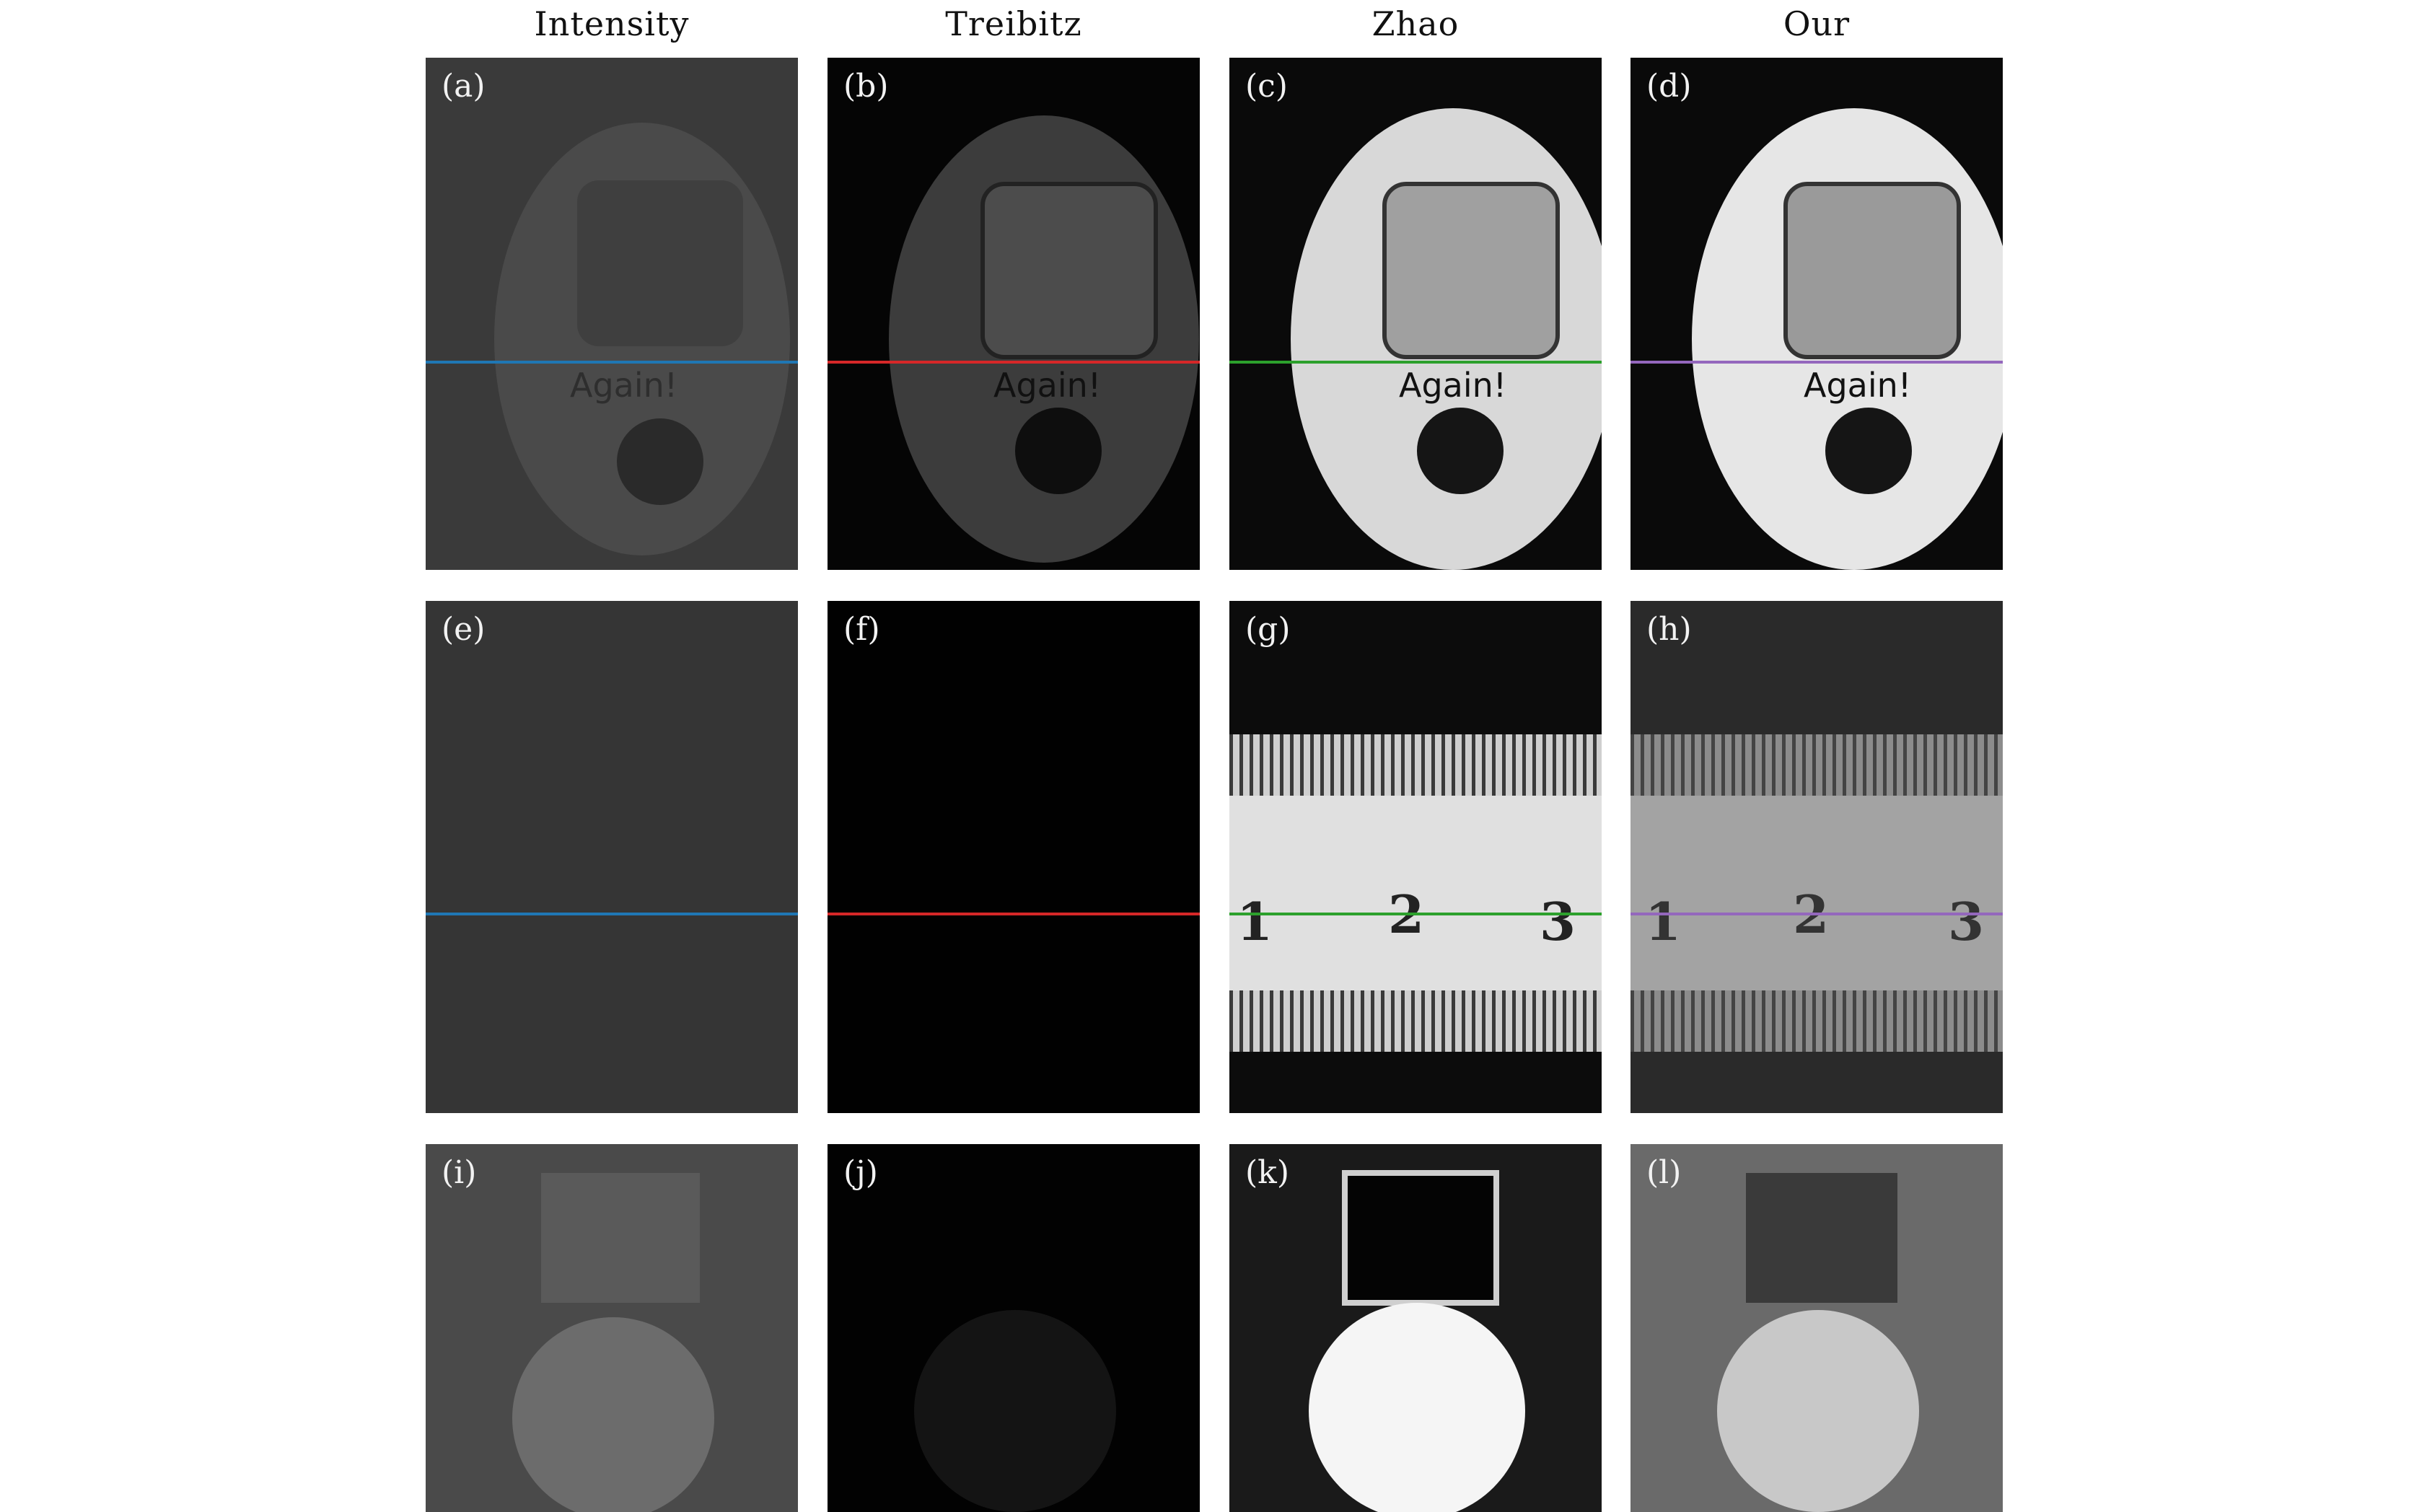 This screenshot has width=2414, height=1512. I want to click on panel-label: (d), so click(1669, 86).